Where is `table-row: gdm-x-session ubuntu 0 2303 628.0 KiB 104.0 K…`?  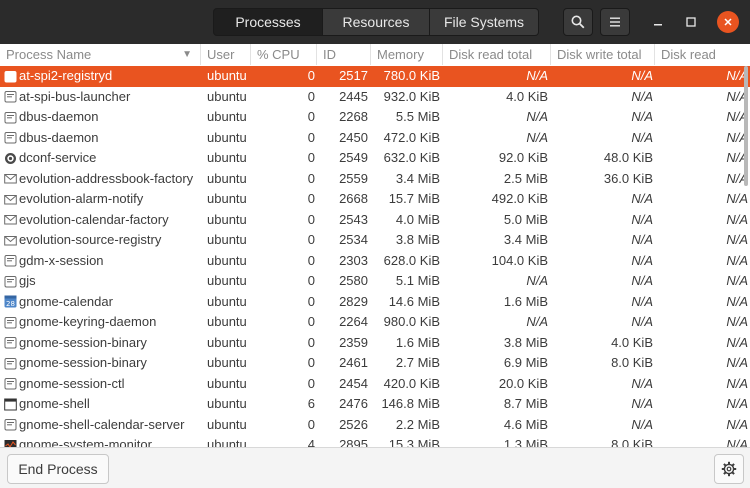 table-row: gdm-x-session ubuntu 0 2303 628.0 KiB 104.0 K… is located at coordinates (375, 261).